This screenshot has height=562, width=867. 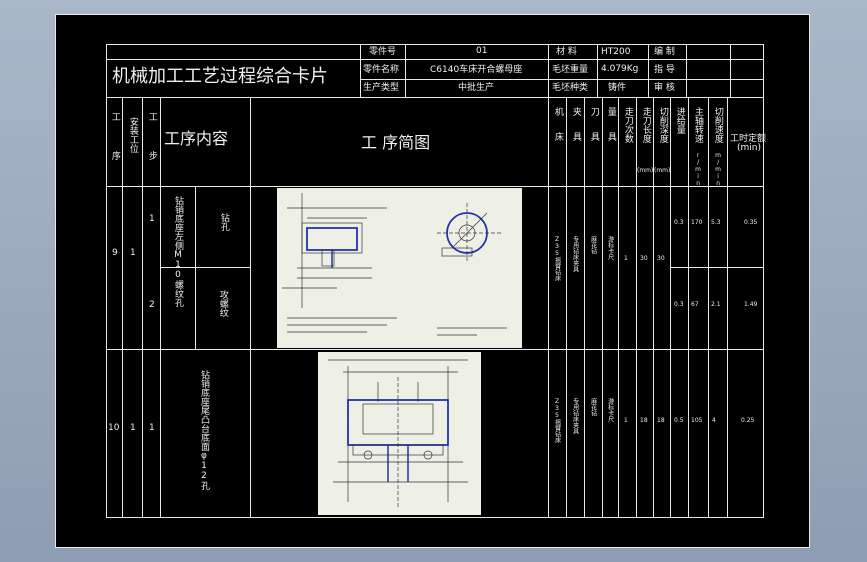 What do you see at coordinates (717, 125) in the screenshot?
I see `col-speed: 切削速度` at bounding box center [717, 125].